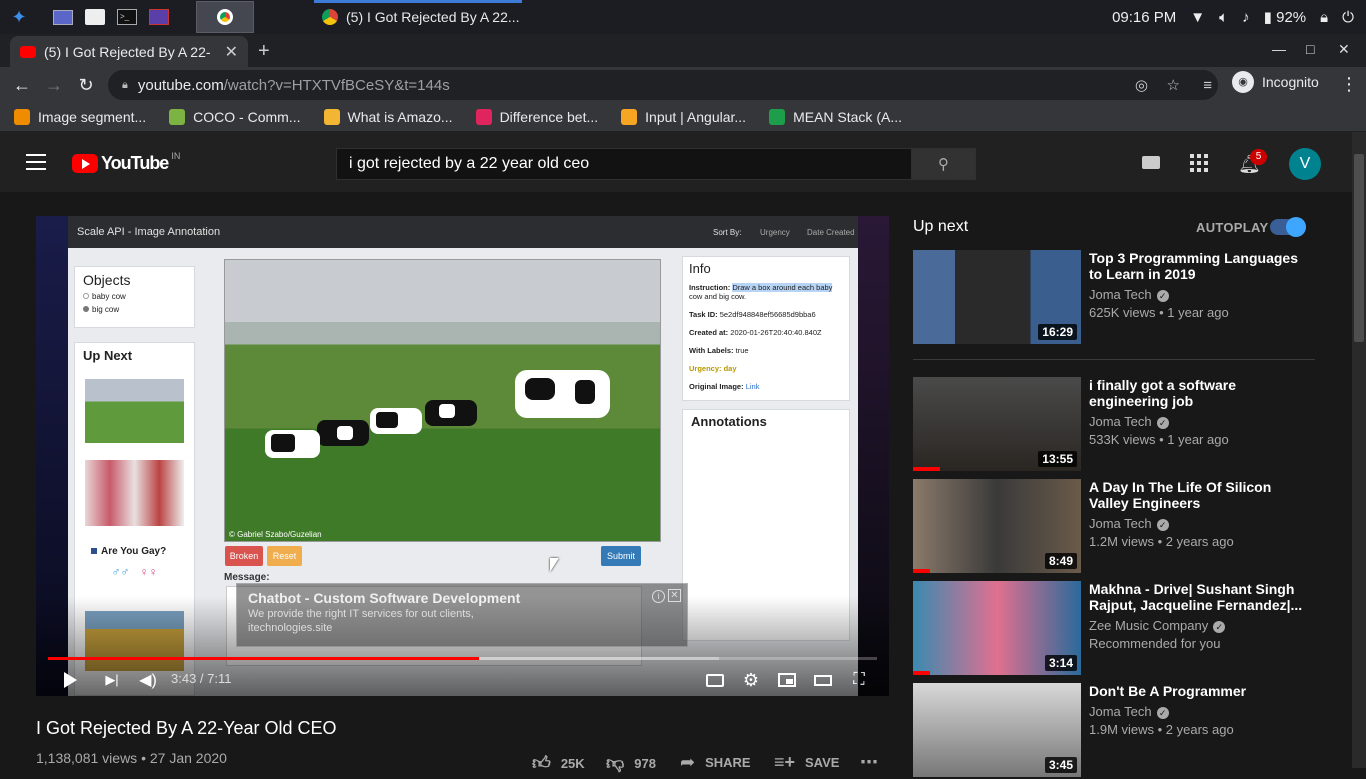 The width and height of the screenshot is (1366, 779). Describe the element at coordinates (715, 680) in the screenshot. I see `captions-button` at that location.